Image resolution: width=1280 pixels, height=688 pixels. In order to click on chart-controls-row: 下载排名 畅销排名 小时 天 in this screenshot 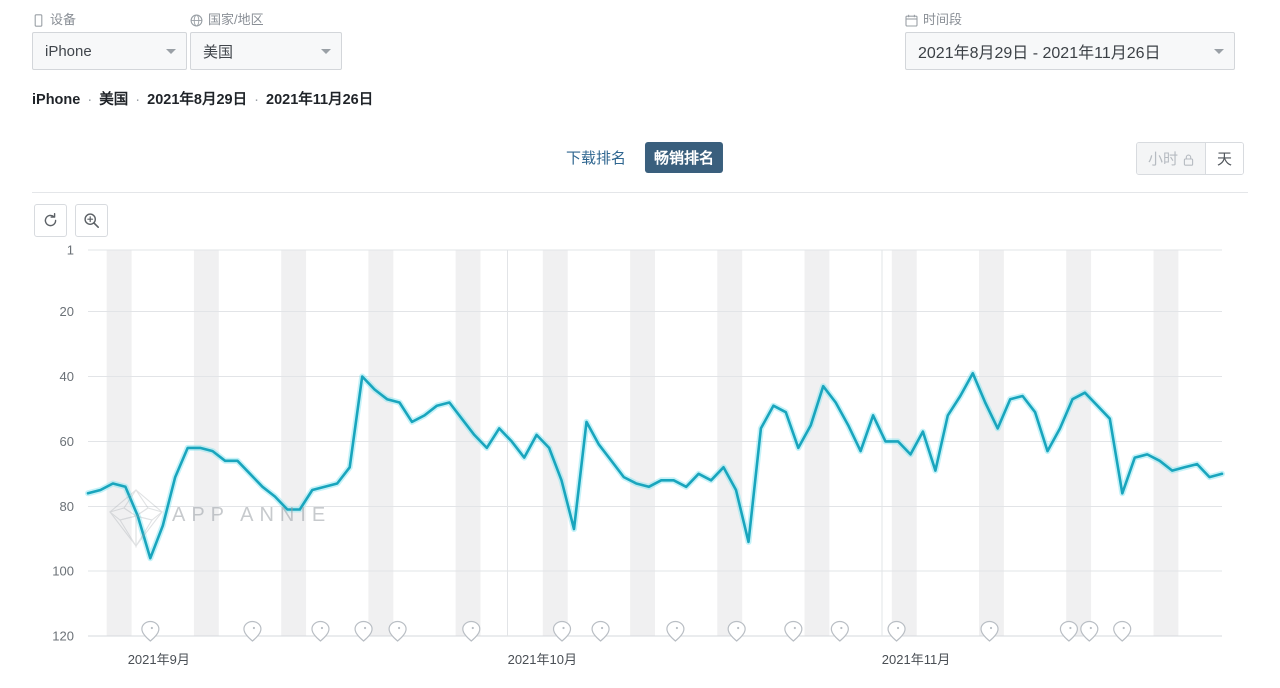, I will do `click(640, 162)`.